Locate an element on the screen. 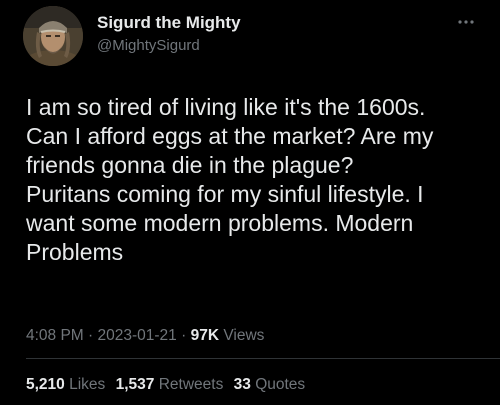 The width and height of the screenshot is (500, 405). quotes-stat: 33 Quotes is located at coordinates (270, 384).